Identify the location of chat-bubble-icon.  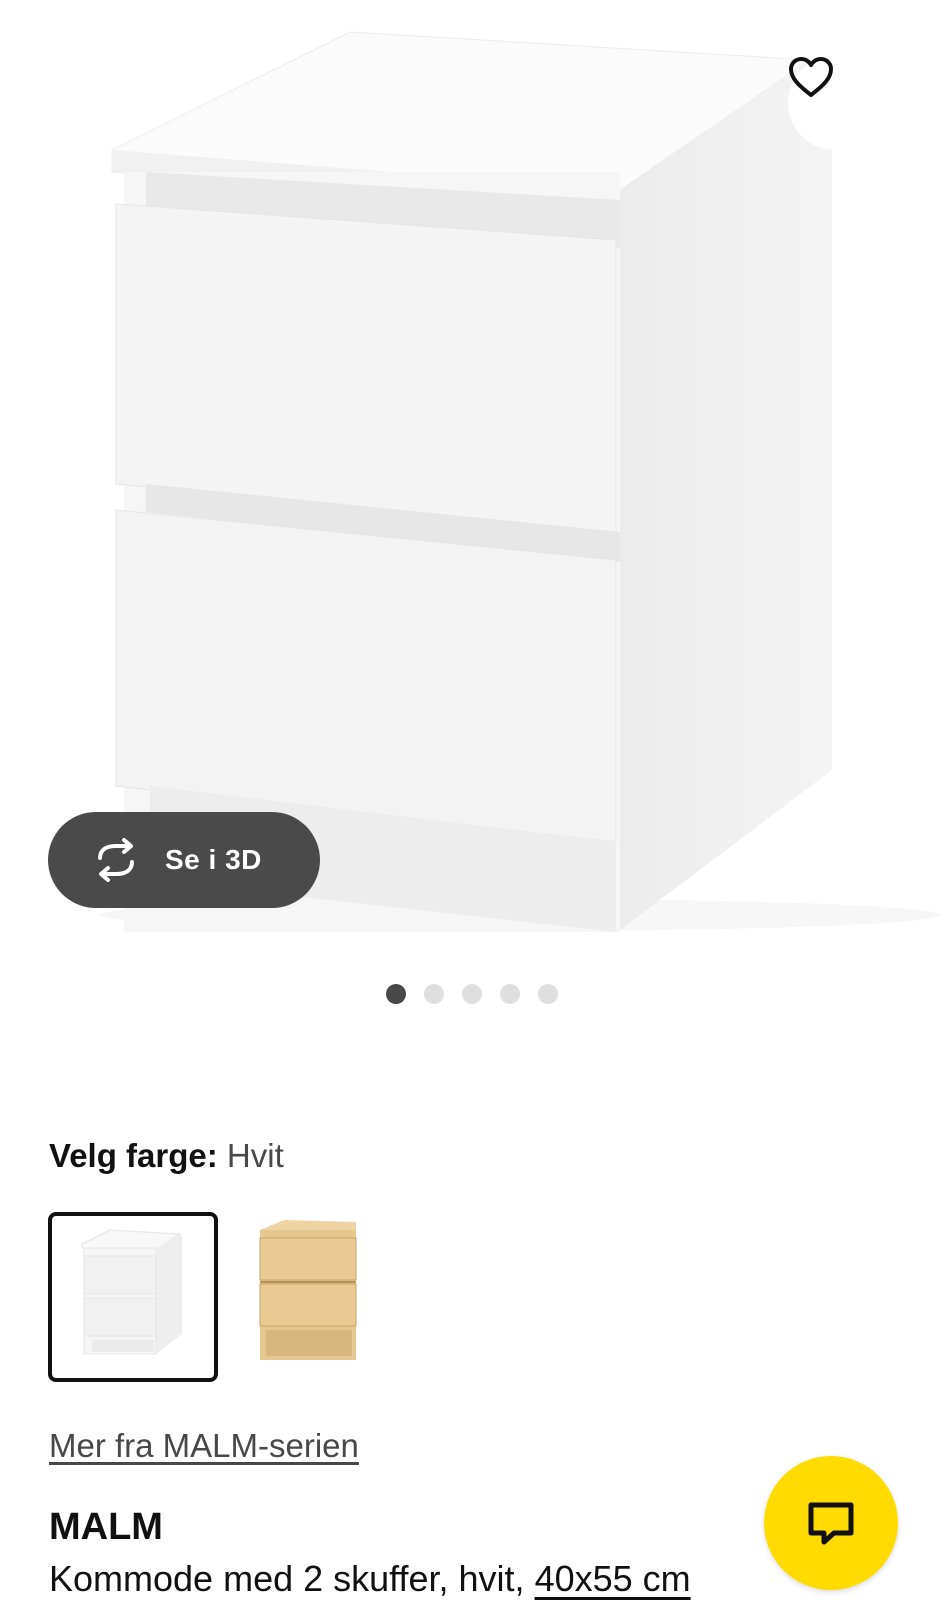
(831, 1523).